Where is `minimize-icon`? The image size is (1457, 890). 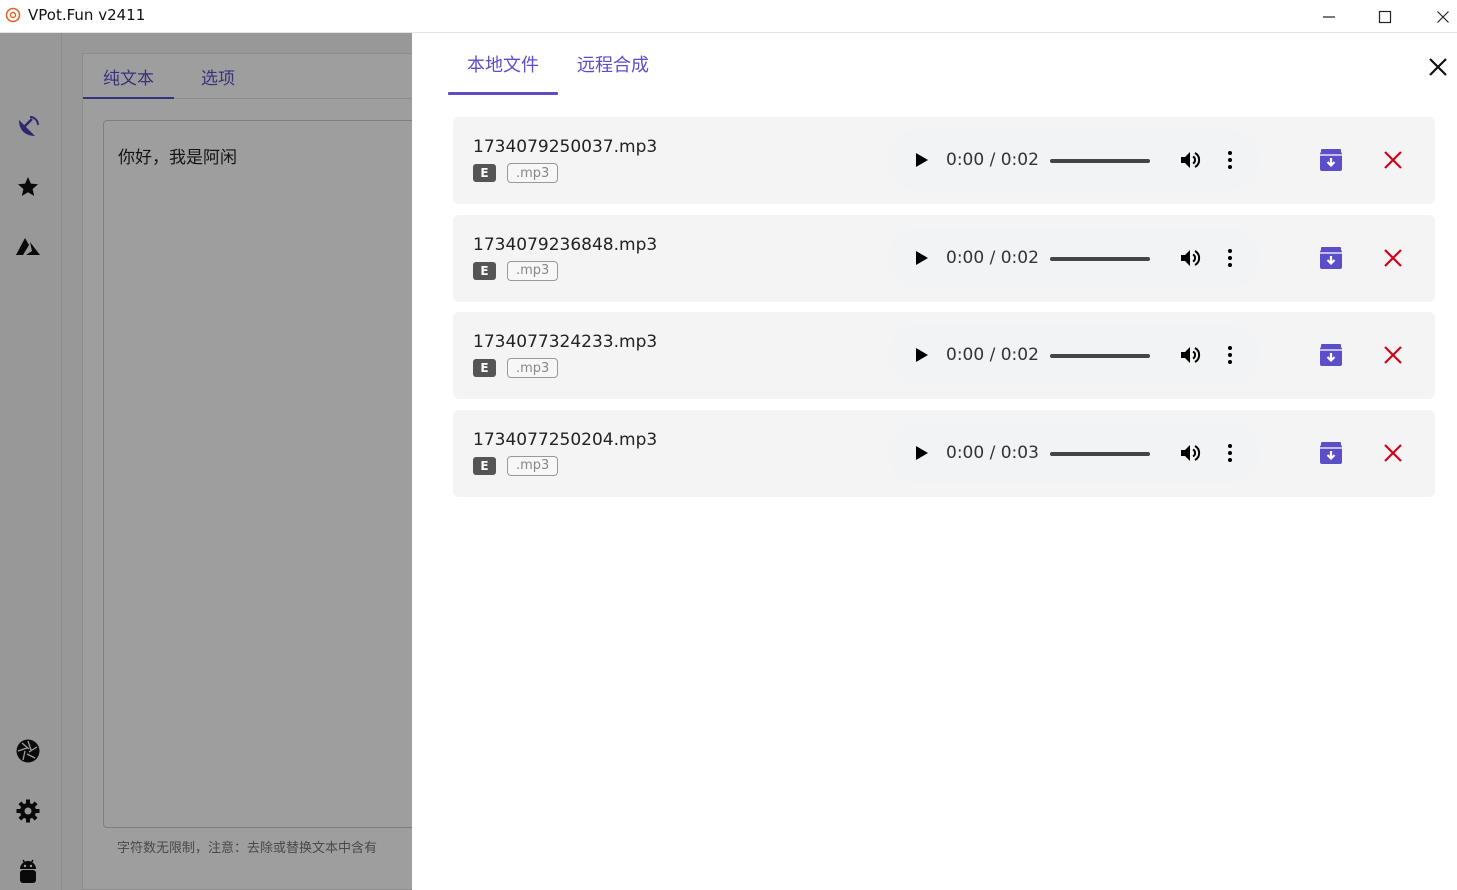
minimize-icon is located at coordinates (1329, 16).